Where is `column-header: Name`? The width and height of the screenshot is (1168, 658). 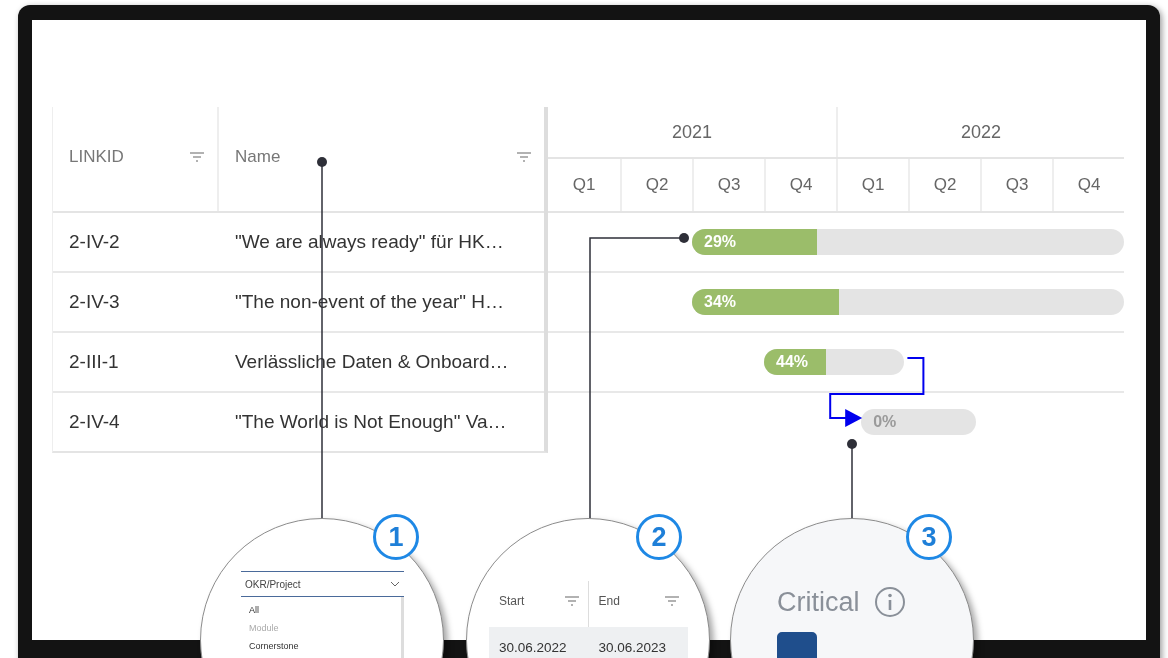
column-header: Name is located at coordinates (258, 157).